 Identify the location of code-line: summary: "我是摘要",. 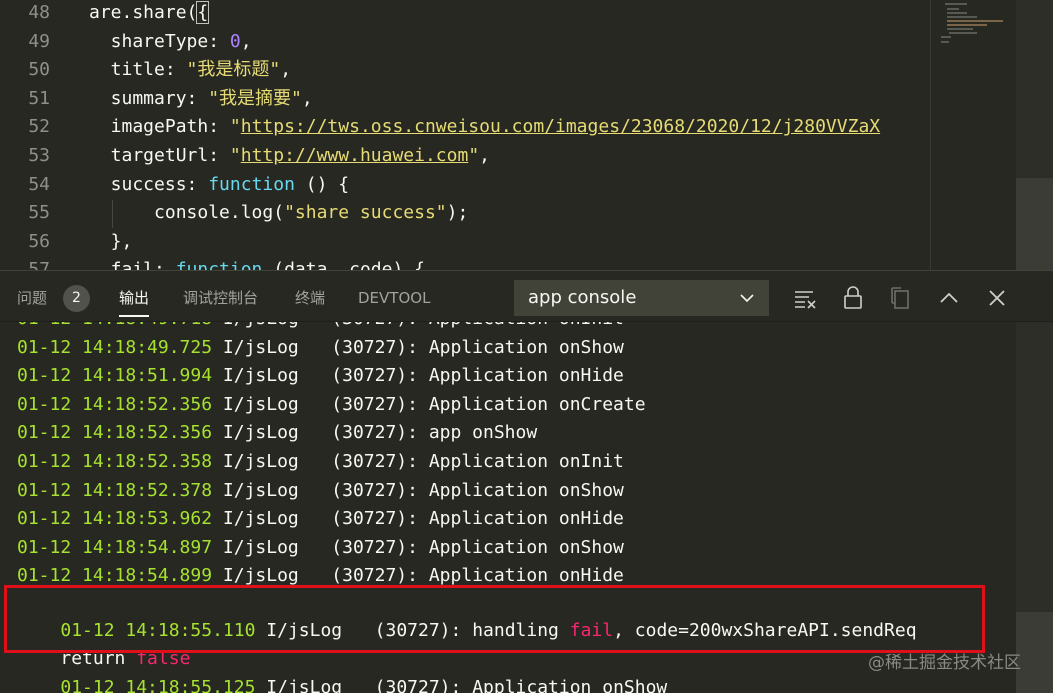
(201, 99).